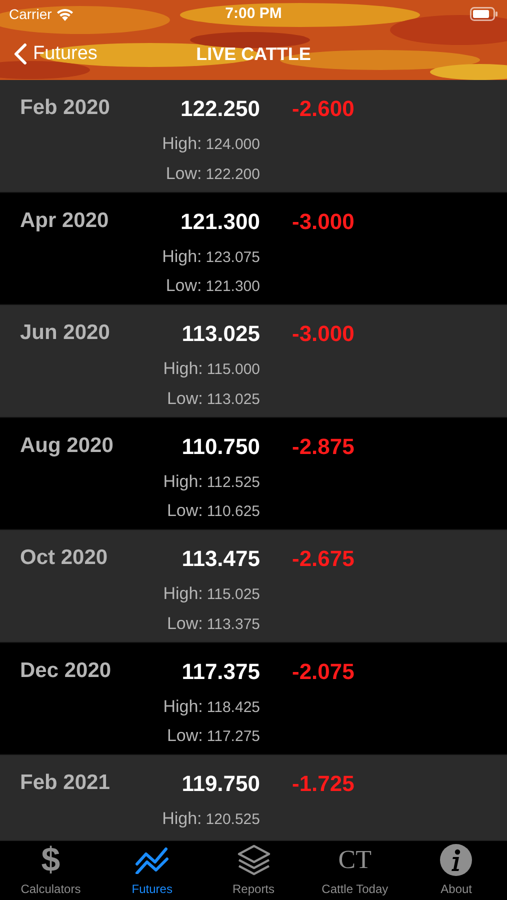 The image size is (507, 900). Describe the element at coordinates (253, 14) in the screenshot. I see `clock-time: 7:00 PM` at that location.